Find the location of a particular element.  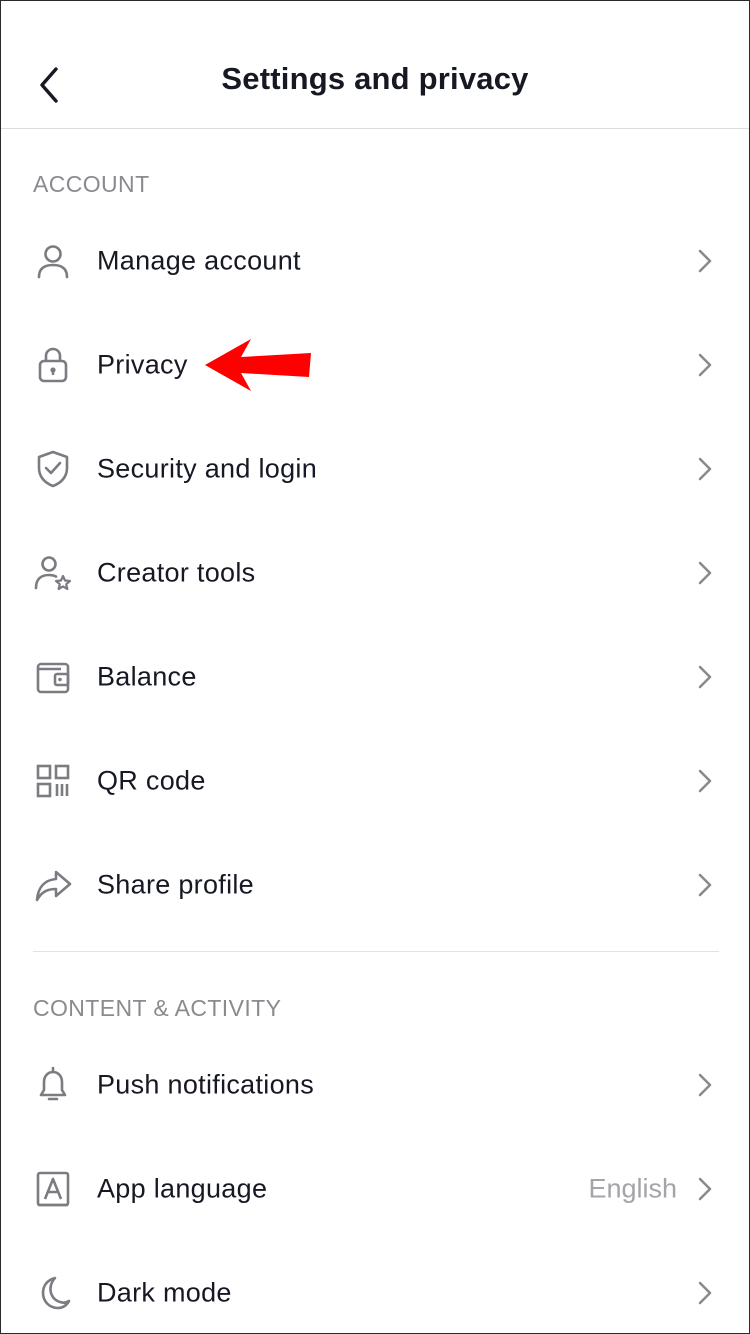

settings-item-label: Privacy is located at coordinates (142, 364).